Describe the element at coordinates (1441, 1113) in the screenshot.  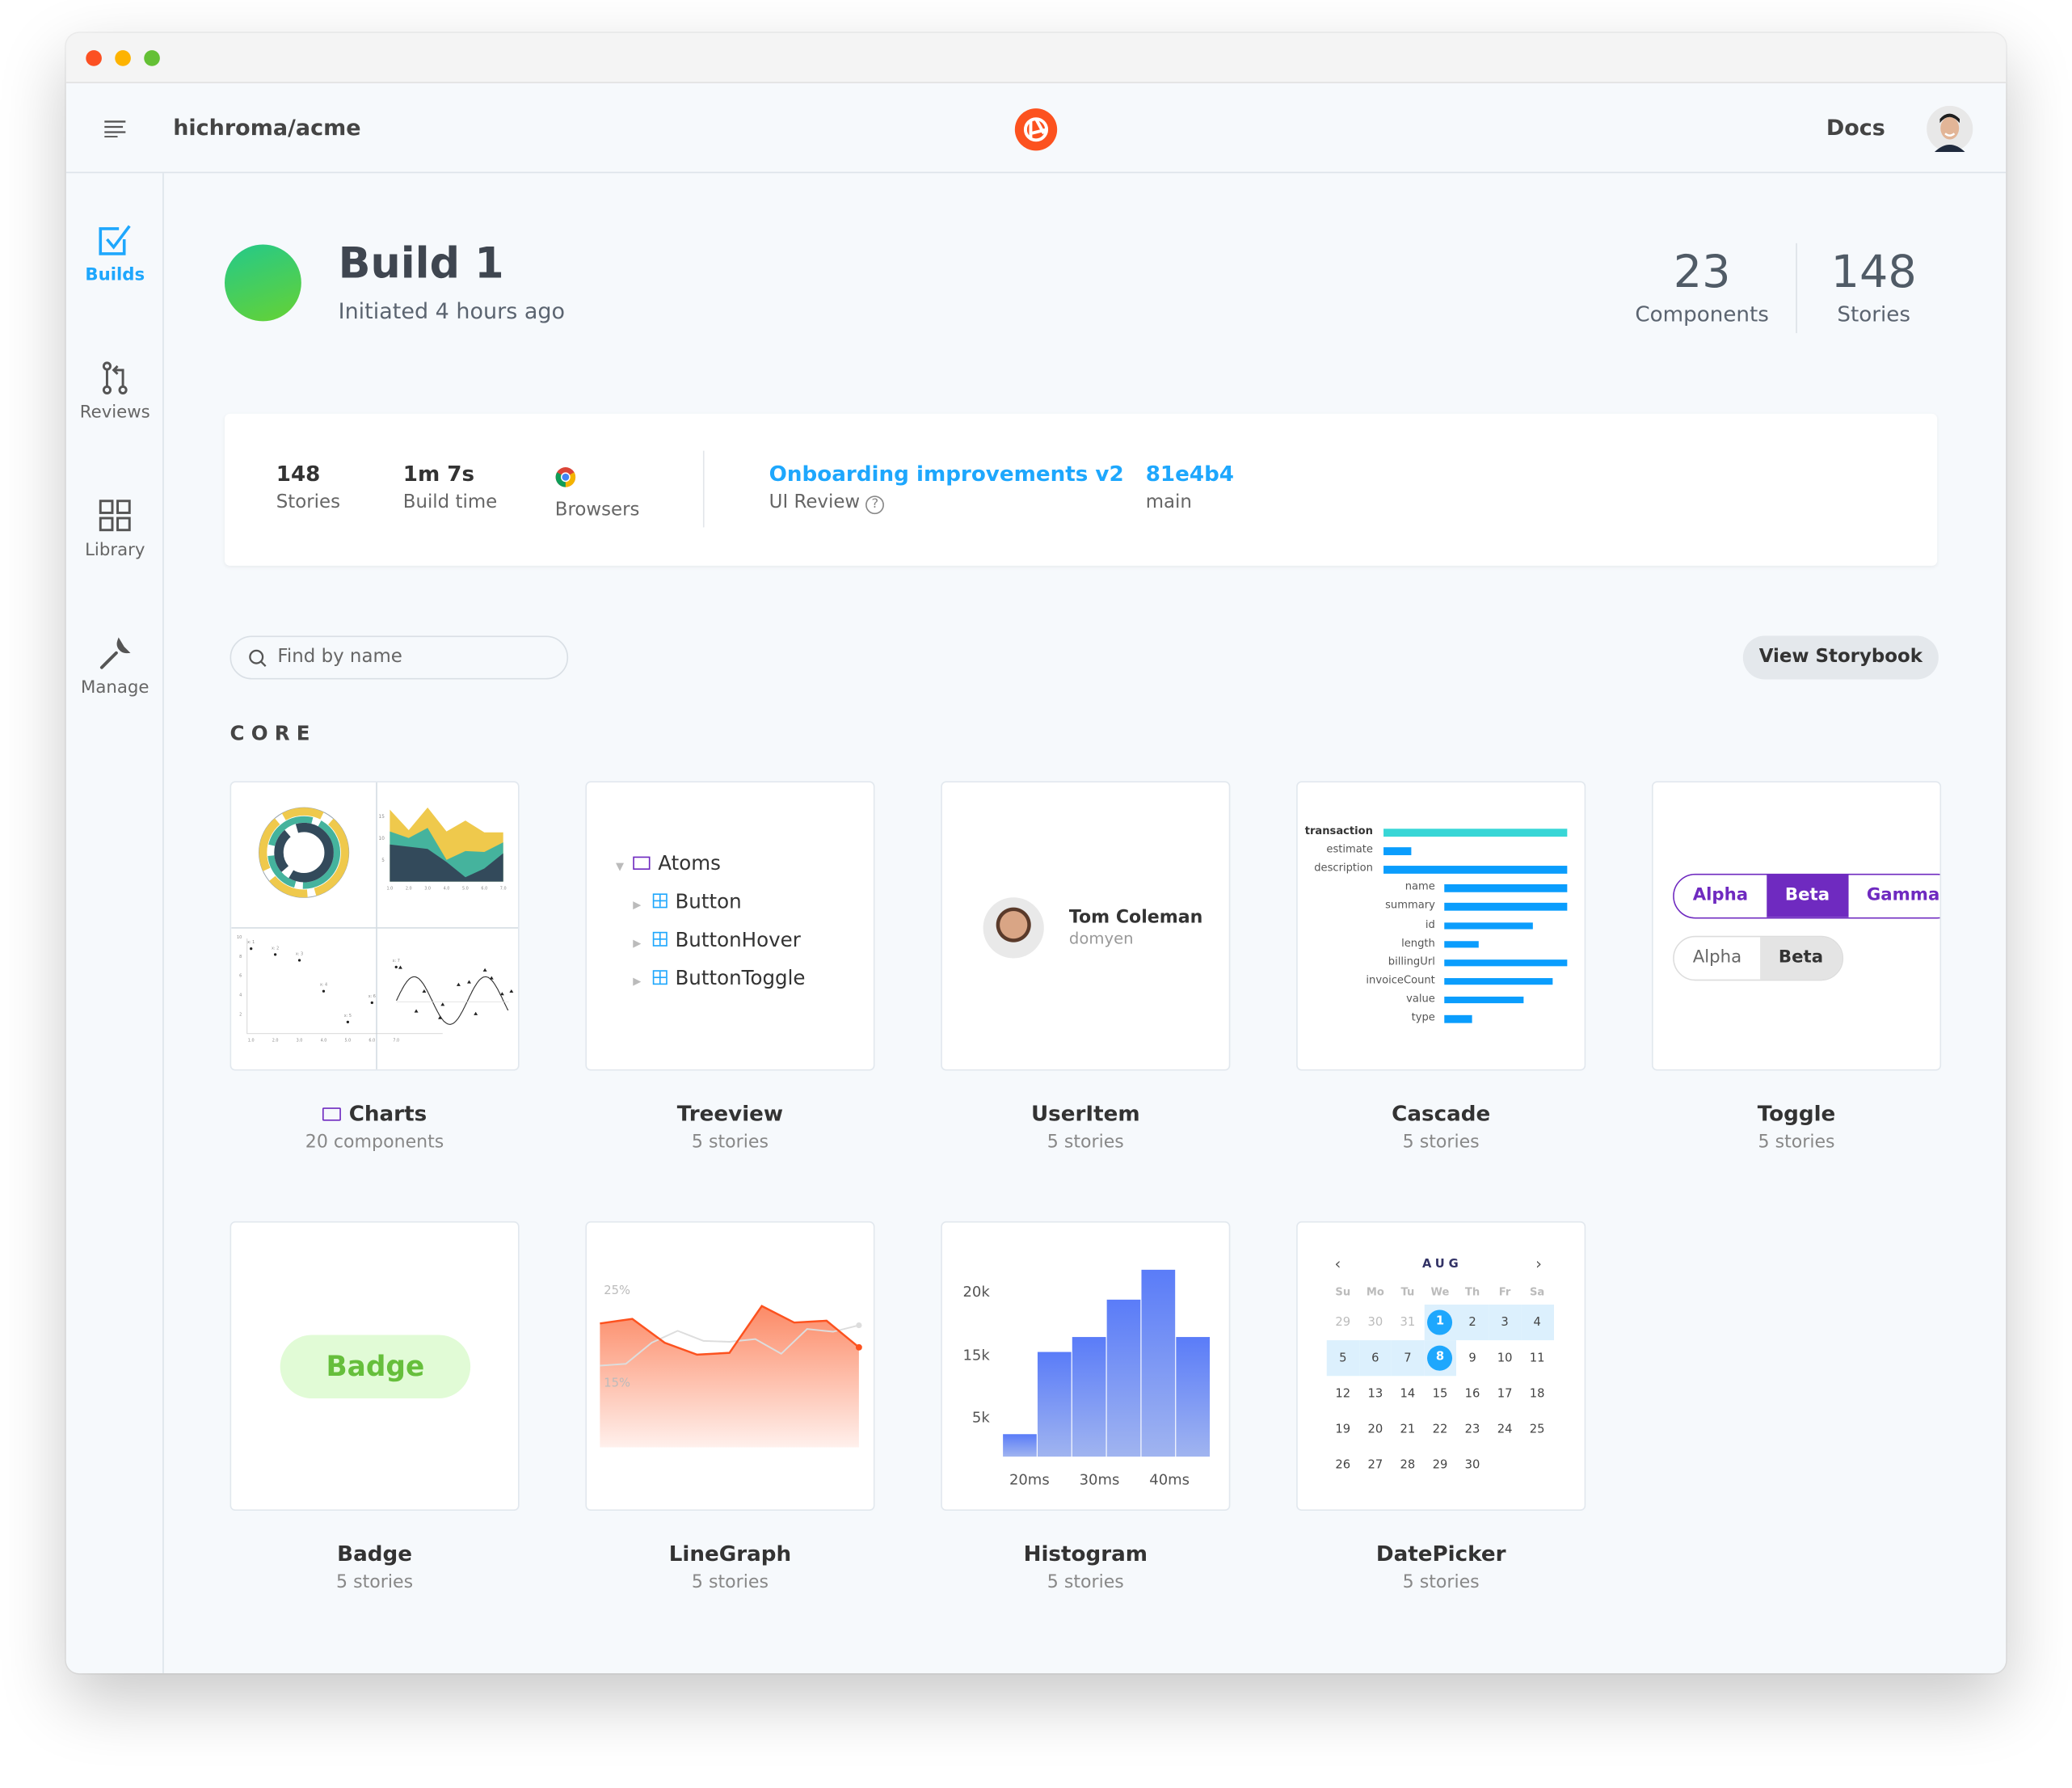
I see `card-title: Cascade` at that location.